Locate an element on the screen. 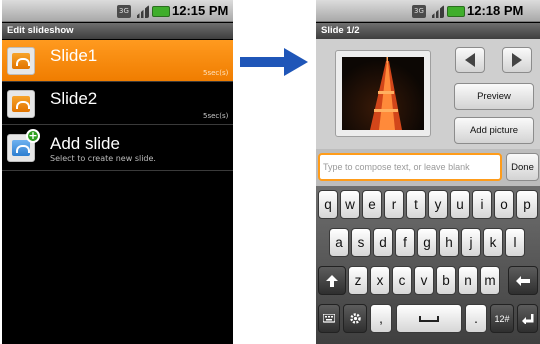  key-w: w is located at coordinates (350, 204).